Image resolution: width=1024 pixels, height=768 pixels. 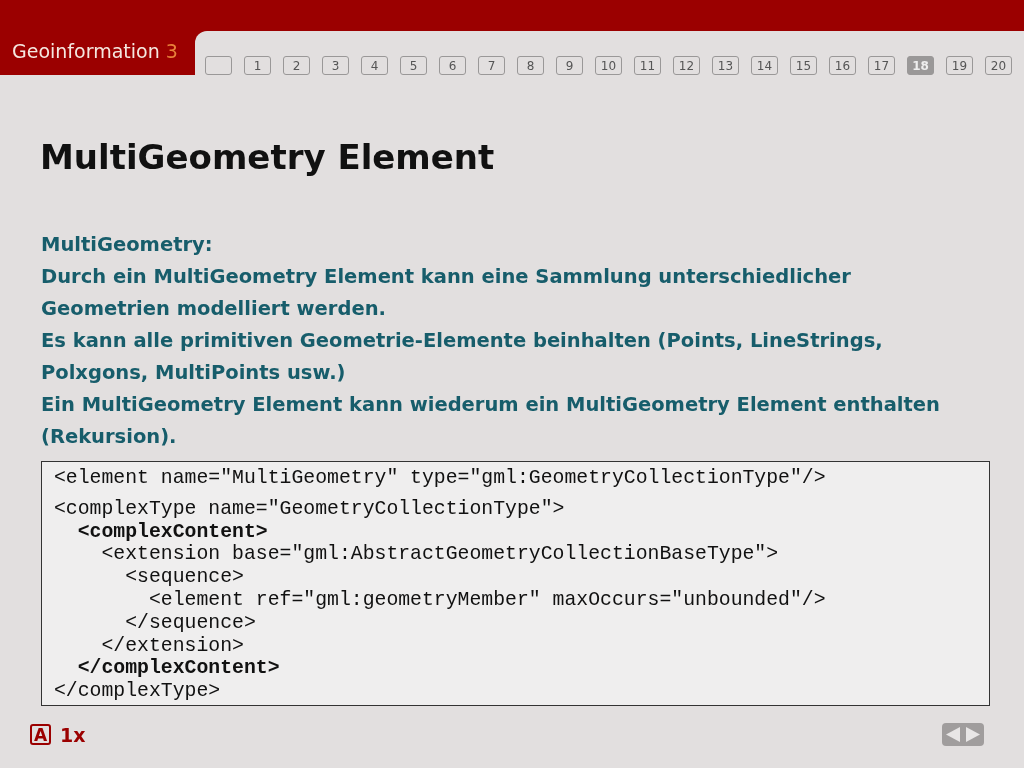 I want to click on course-title: Geoinformation 3, so click(x=95, y=51).